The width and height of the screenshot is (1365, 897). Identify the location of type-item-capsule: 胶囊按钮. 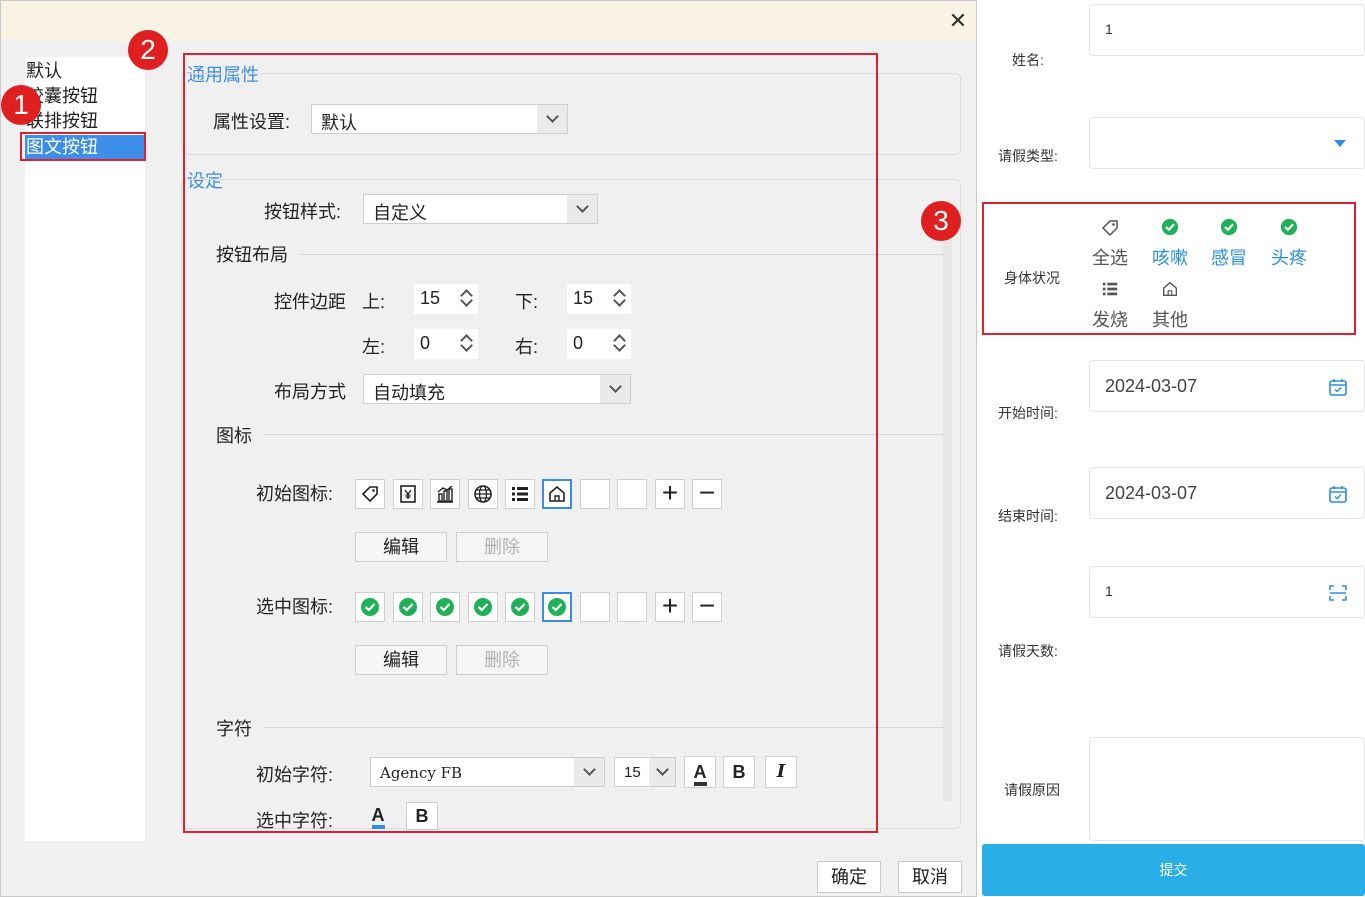
(85, 96).